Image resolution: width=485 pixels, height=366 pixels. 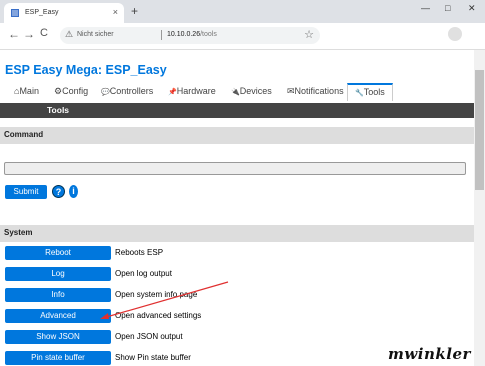 I want to click on tab-controllers: 💬Controllers, so click(x=127, y=91).